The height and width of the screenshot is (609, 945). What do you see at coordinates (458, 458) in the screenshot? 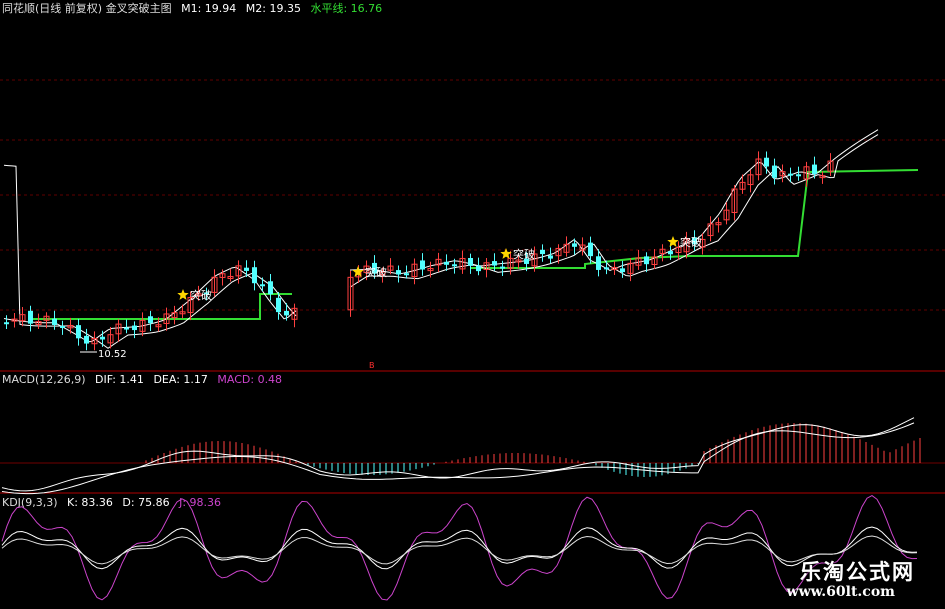
I see `dea-line` at bounding box center [458, 458].